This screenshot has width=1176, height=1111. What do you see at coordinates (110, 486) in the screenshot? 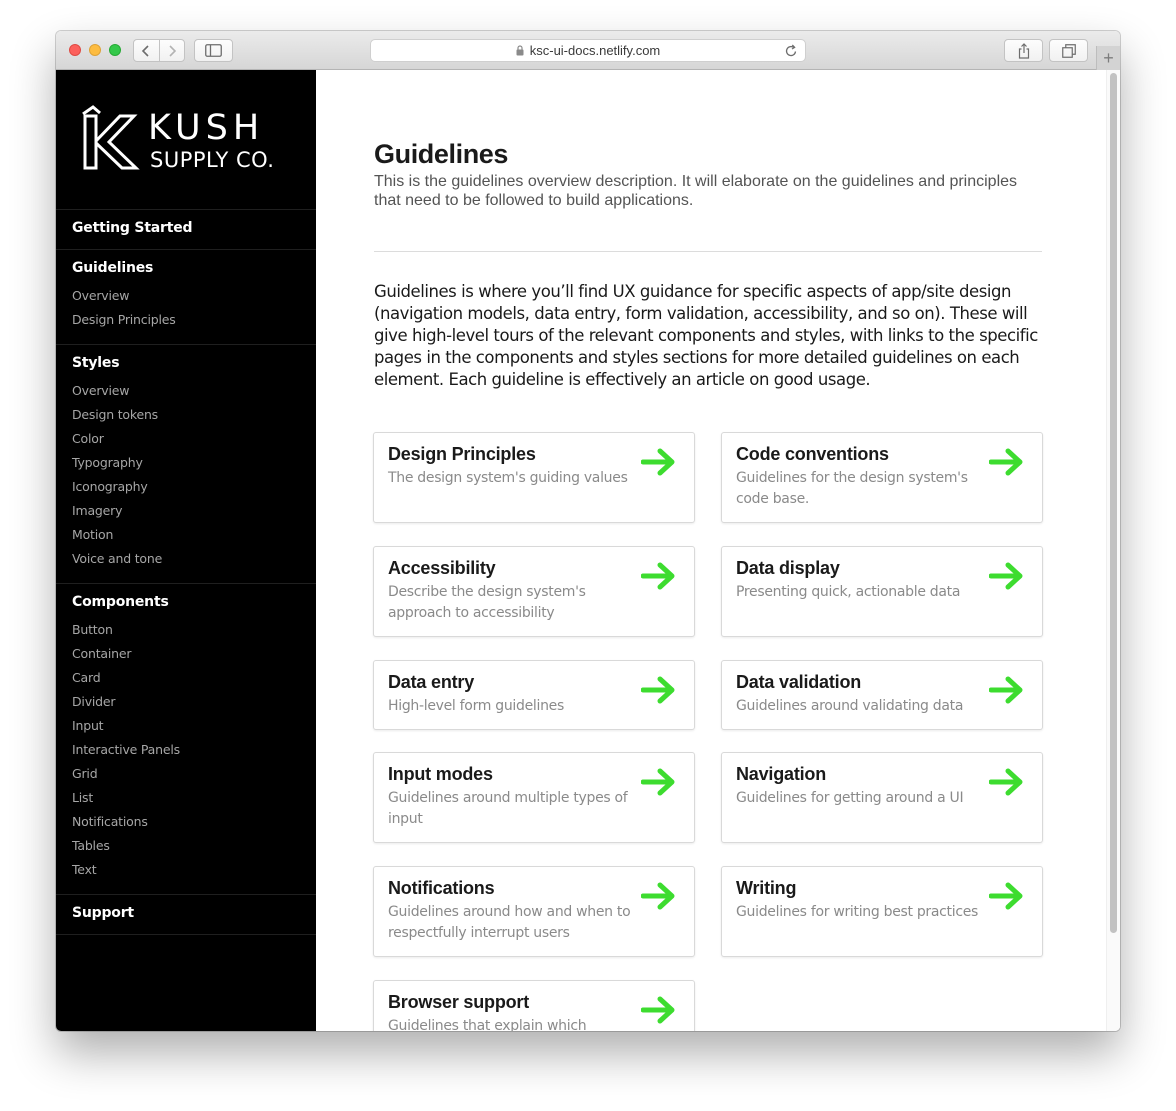
I see `nav-link-iconography: Iconography` at bounding box center [110, 486].